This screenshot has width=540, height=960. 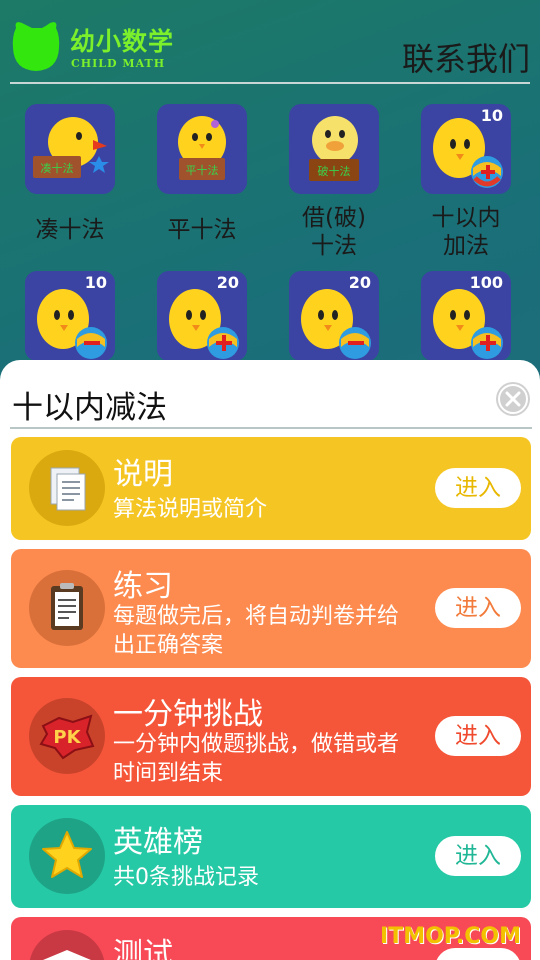 I want to click on logo-icon, so click(x=36, y=47).